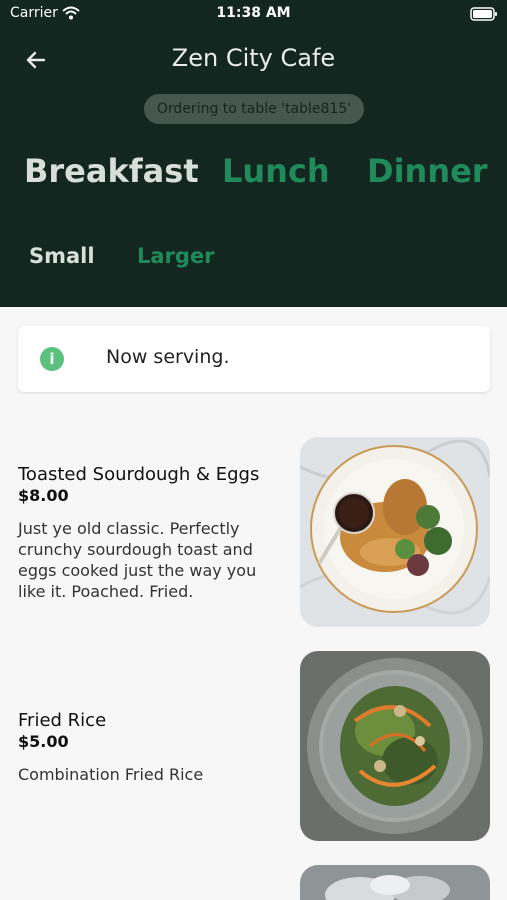  I want to click on page-title: Zen City Cafe, so click(253, 58).